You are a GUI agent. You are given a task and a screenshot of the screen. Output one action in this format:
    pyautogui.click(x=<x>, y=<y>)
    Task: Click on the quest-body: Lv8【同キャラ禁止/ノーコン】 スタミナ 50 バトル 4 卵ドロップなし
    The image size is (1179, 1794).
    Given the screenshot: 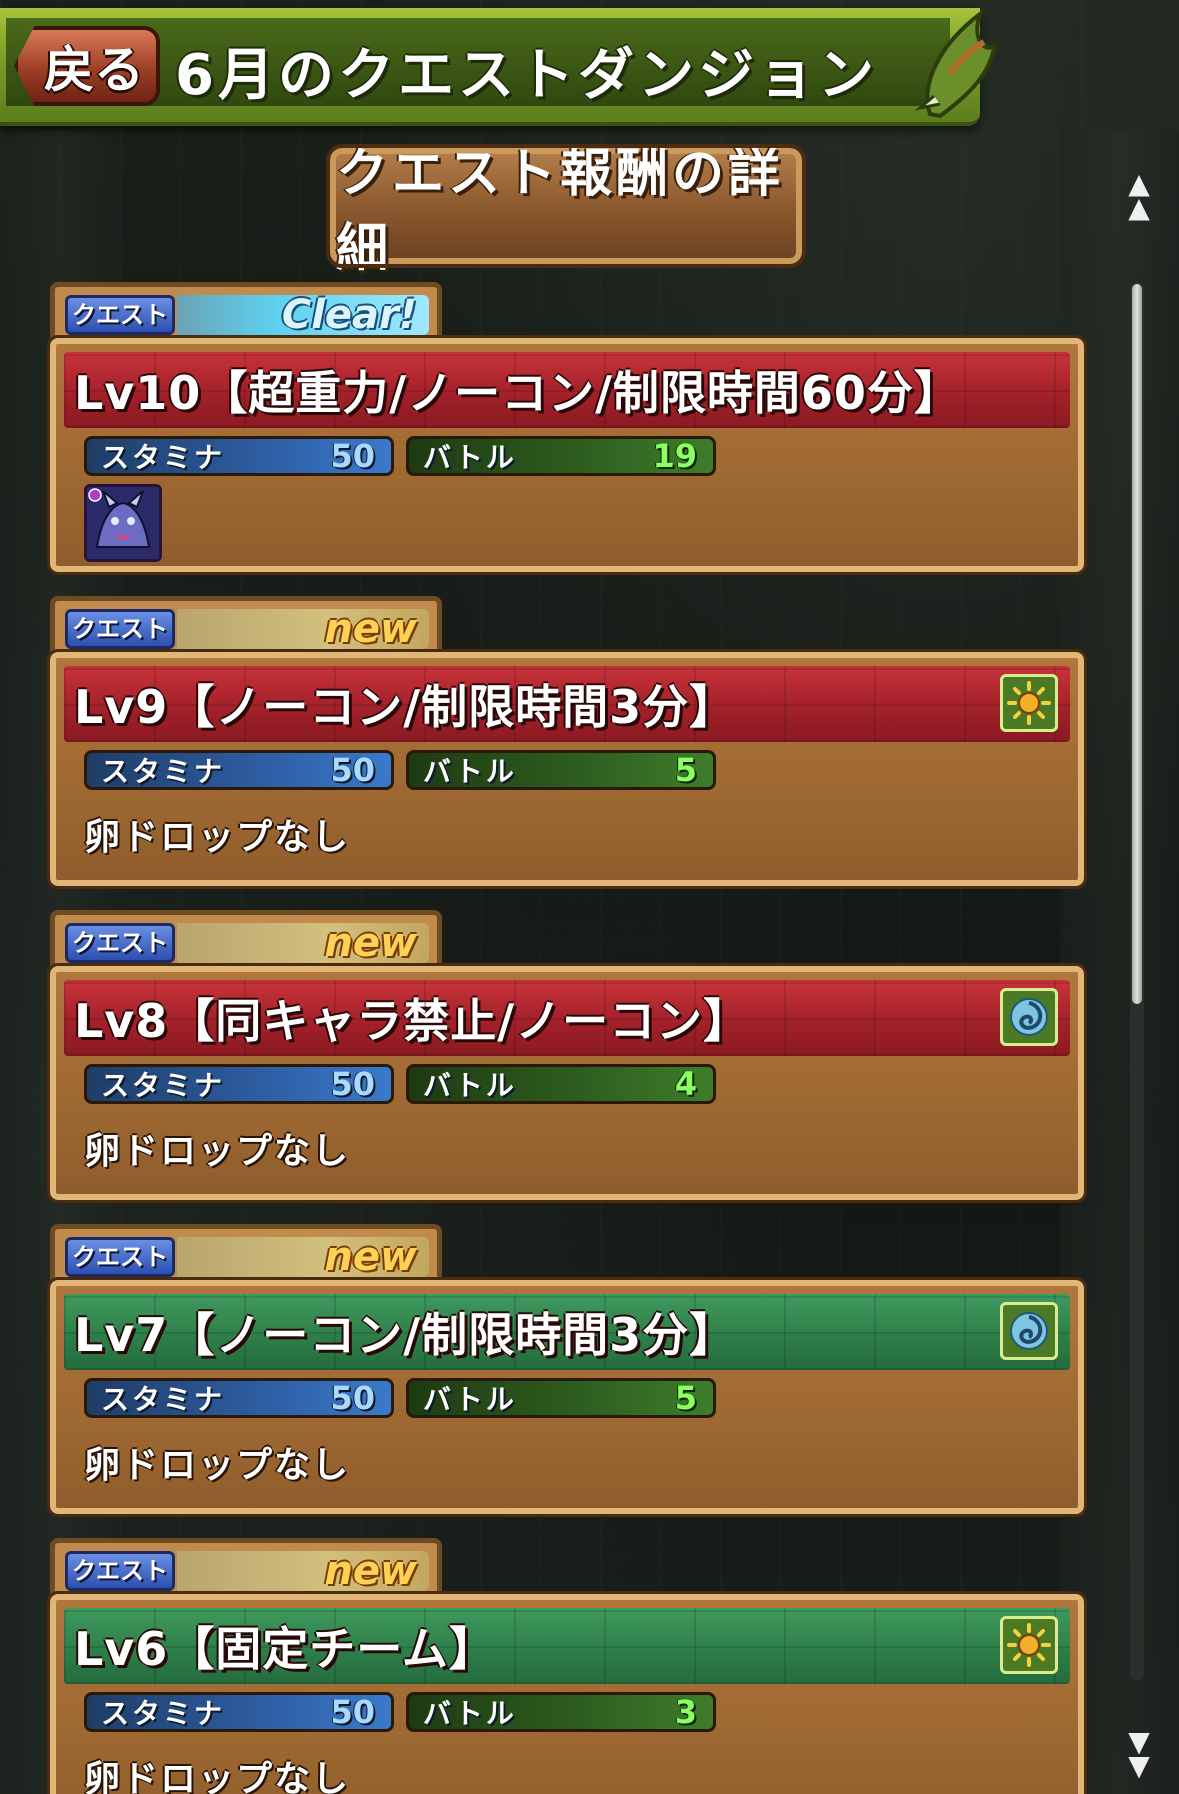 What is the action you would take?
    pyautogui.click(x=567, y=1083)
    